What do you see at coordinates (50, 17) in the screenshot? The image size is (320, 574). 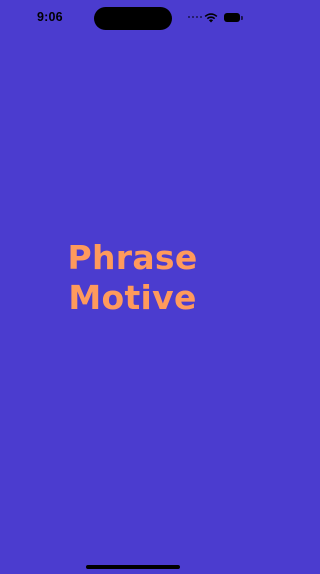 I see `status-time: 9:06` at bounding box center [50, 17].